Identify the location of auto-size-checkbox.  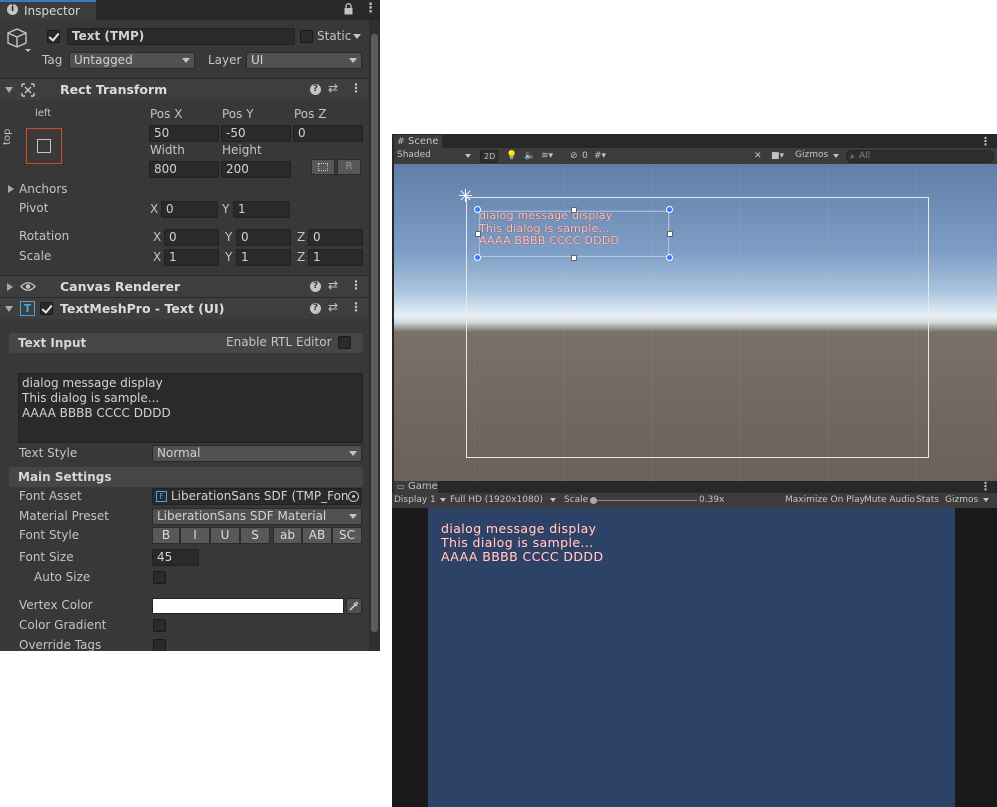
(159, 577).